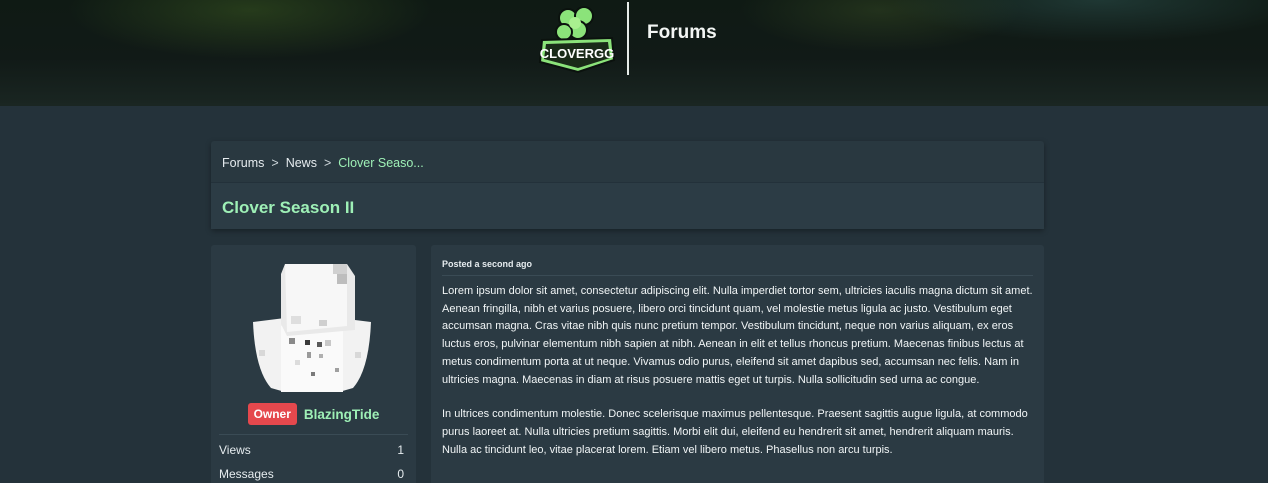  What do you see at coordinates (400, 474) in the screenshot?
I see `stat-value: 0` at bounding box center [400, 474].